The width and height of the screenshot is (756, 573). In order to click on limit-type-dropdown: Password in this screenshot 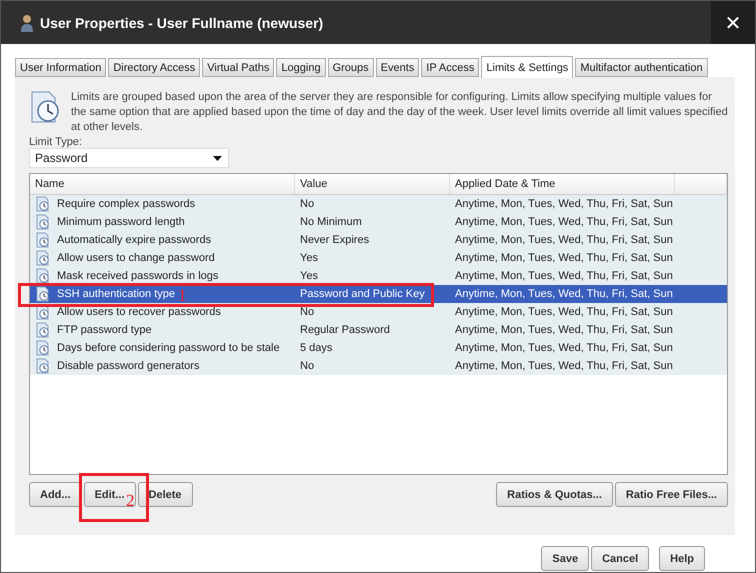, I will do `click(129, 158)`.